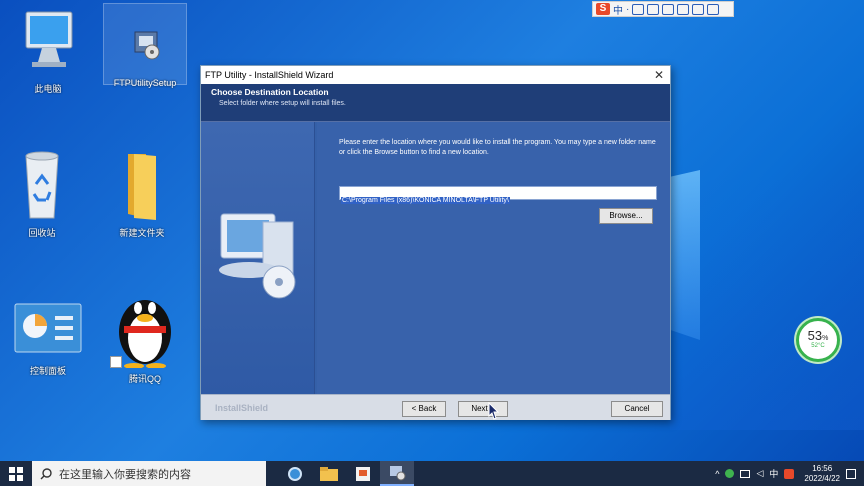 The width and height of the screenshot is (864, 486). I want to click on next-button: Next >, so click(483, 409).